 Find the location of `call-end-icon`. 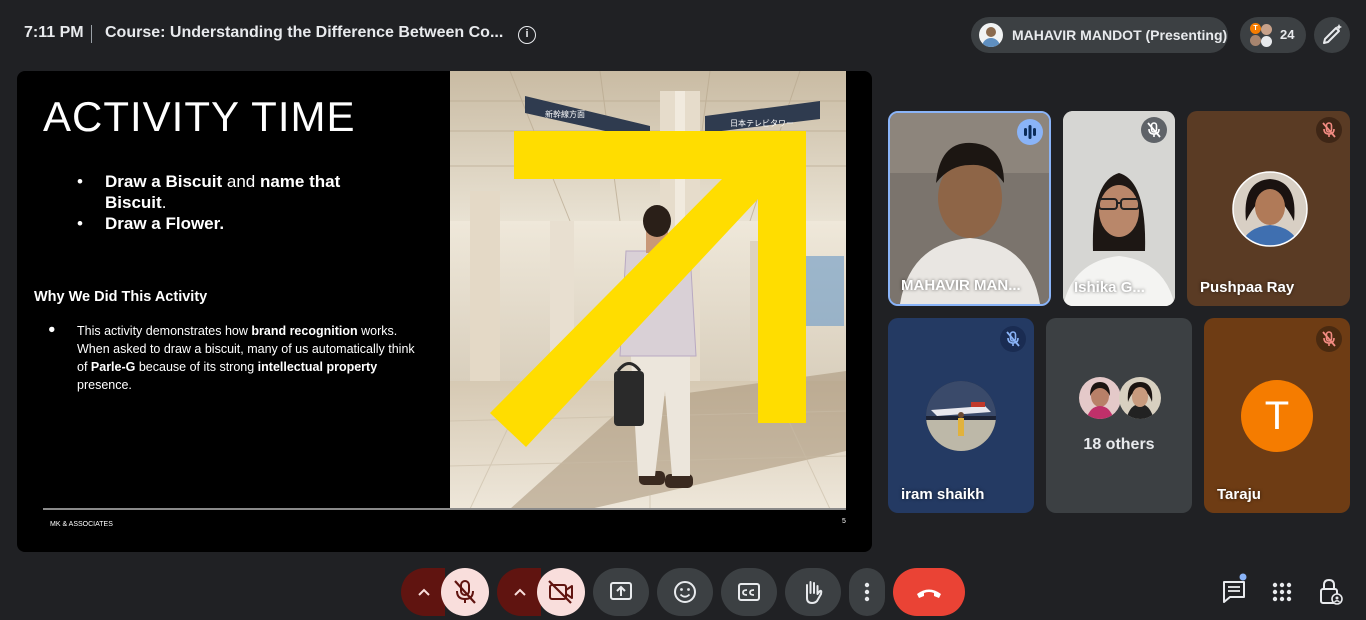

call-end-icon is located at coordinates (929, 593).